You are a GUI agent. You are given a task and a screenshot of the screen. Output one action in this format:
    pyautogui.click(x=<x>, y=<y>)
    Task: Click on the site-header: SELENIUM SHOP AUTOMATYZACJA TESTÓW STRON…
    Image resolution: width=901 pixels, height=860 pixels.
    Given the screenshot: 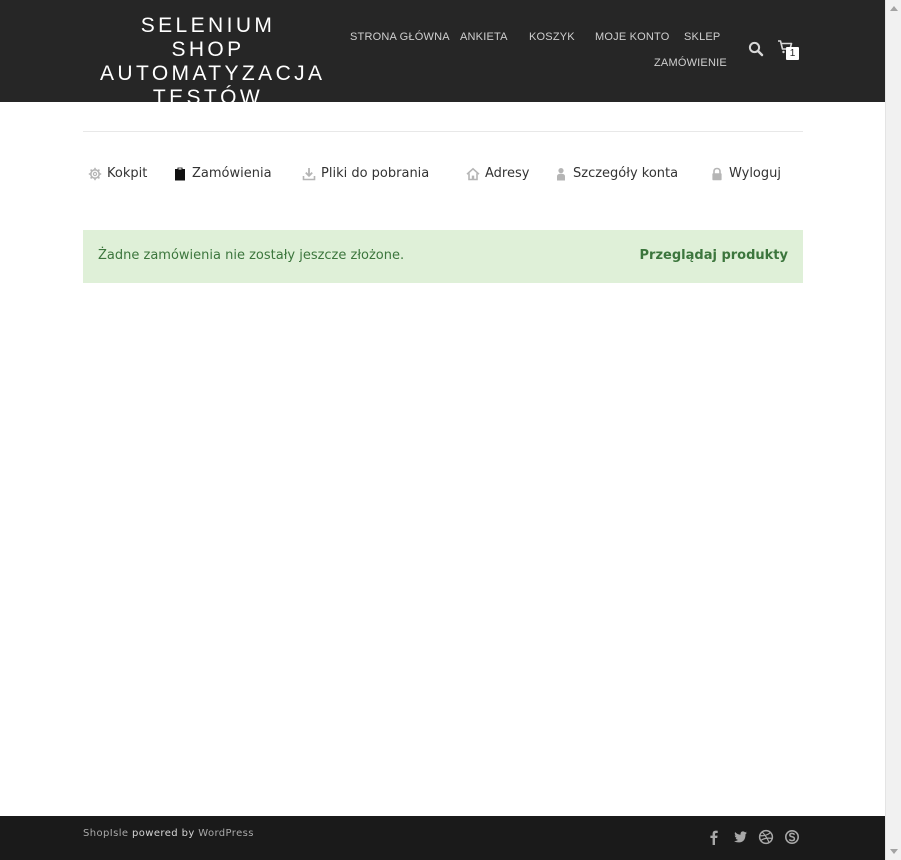 What is the action you would take?
    pyautogui.click(x=443, y=54)
    